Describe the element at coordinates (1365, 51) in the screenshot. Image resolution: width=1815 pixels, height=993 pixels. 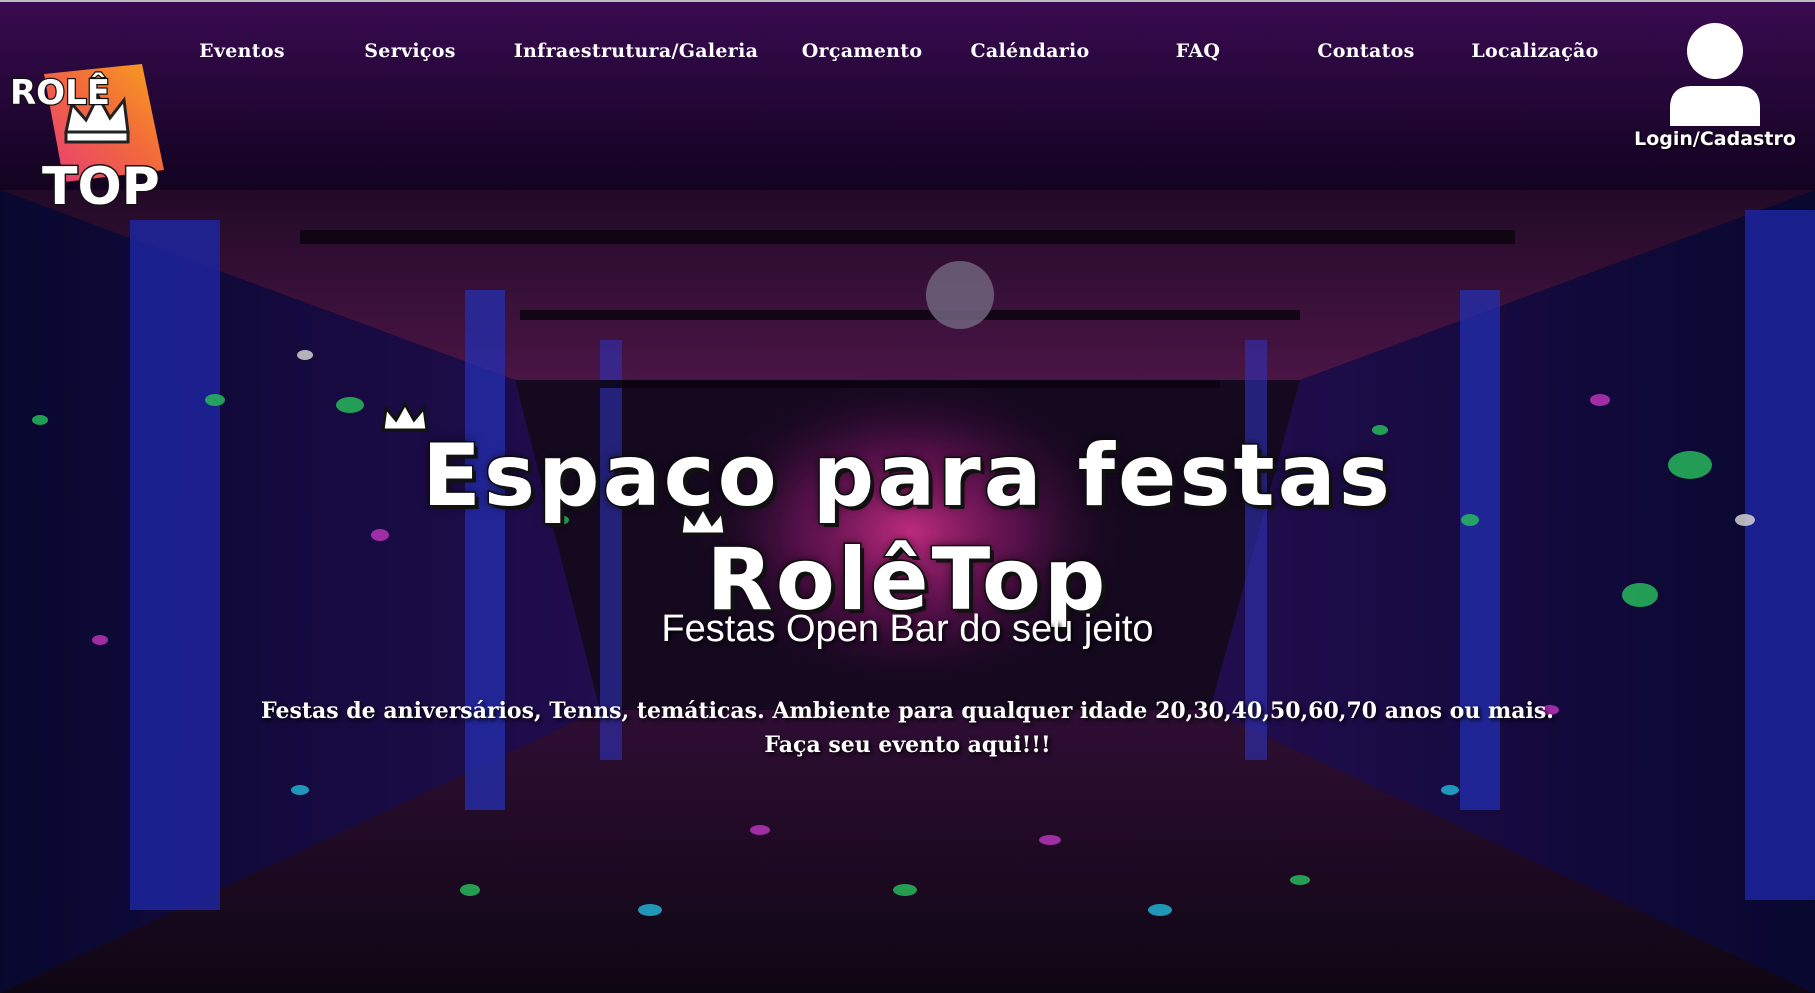
I see `nav-link-contatos: Contatos` at that location.